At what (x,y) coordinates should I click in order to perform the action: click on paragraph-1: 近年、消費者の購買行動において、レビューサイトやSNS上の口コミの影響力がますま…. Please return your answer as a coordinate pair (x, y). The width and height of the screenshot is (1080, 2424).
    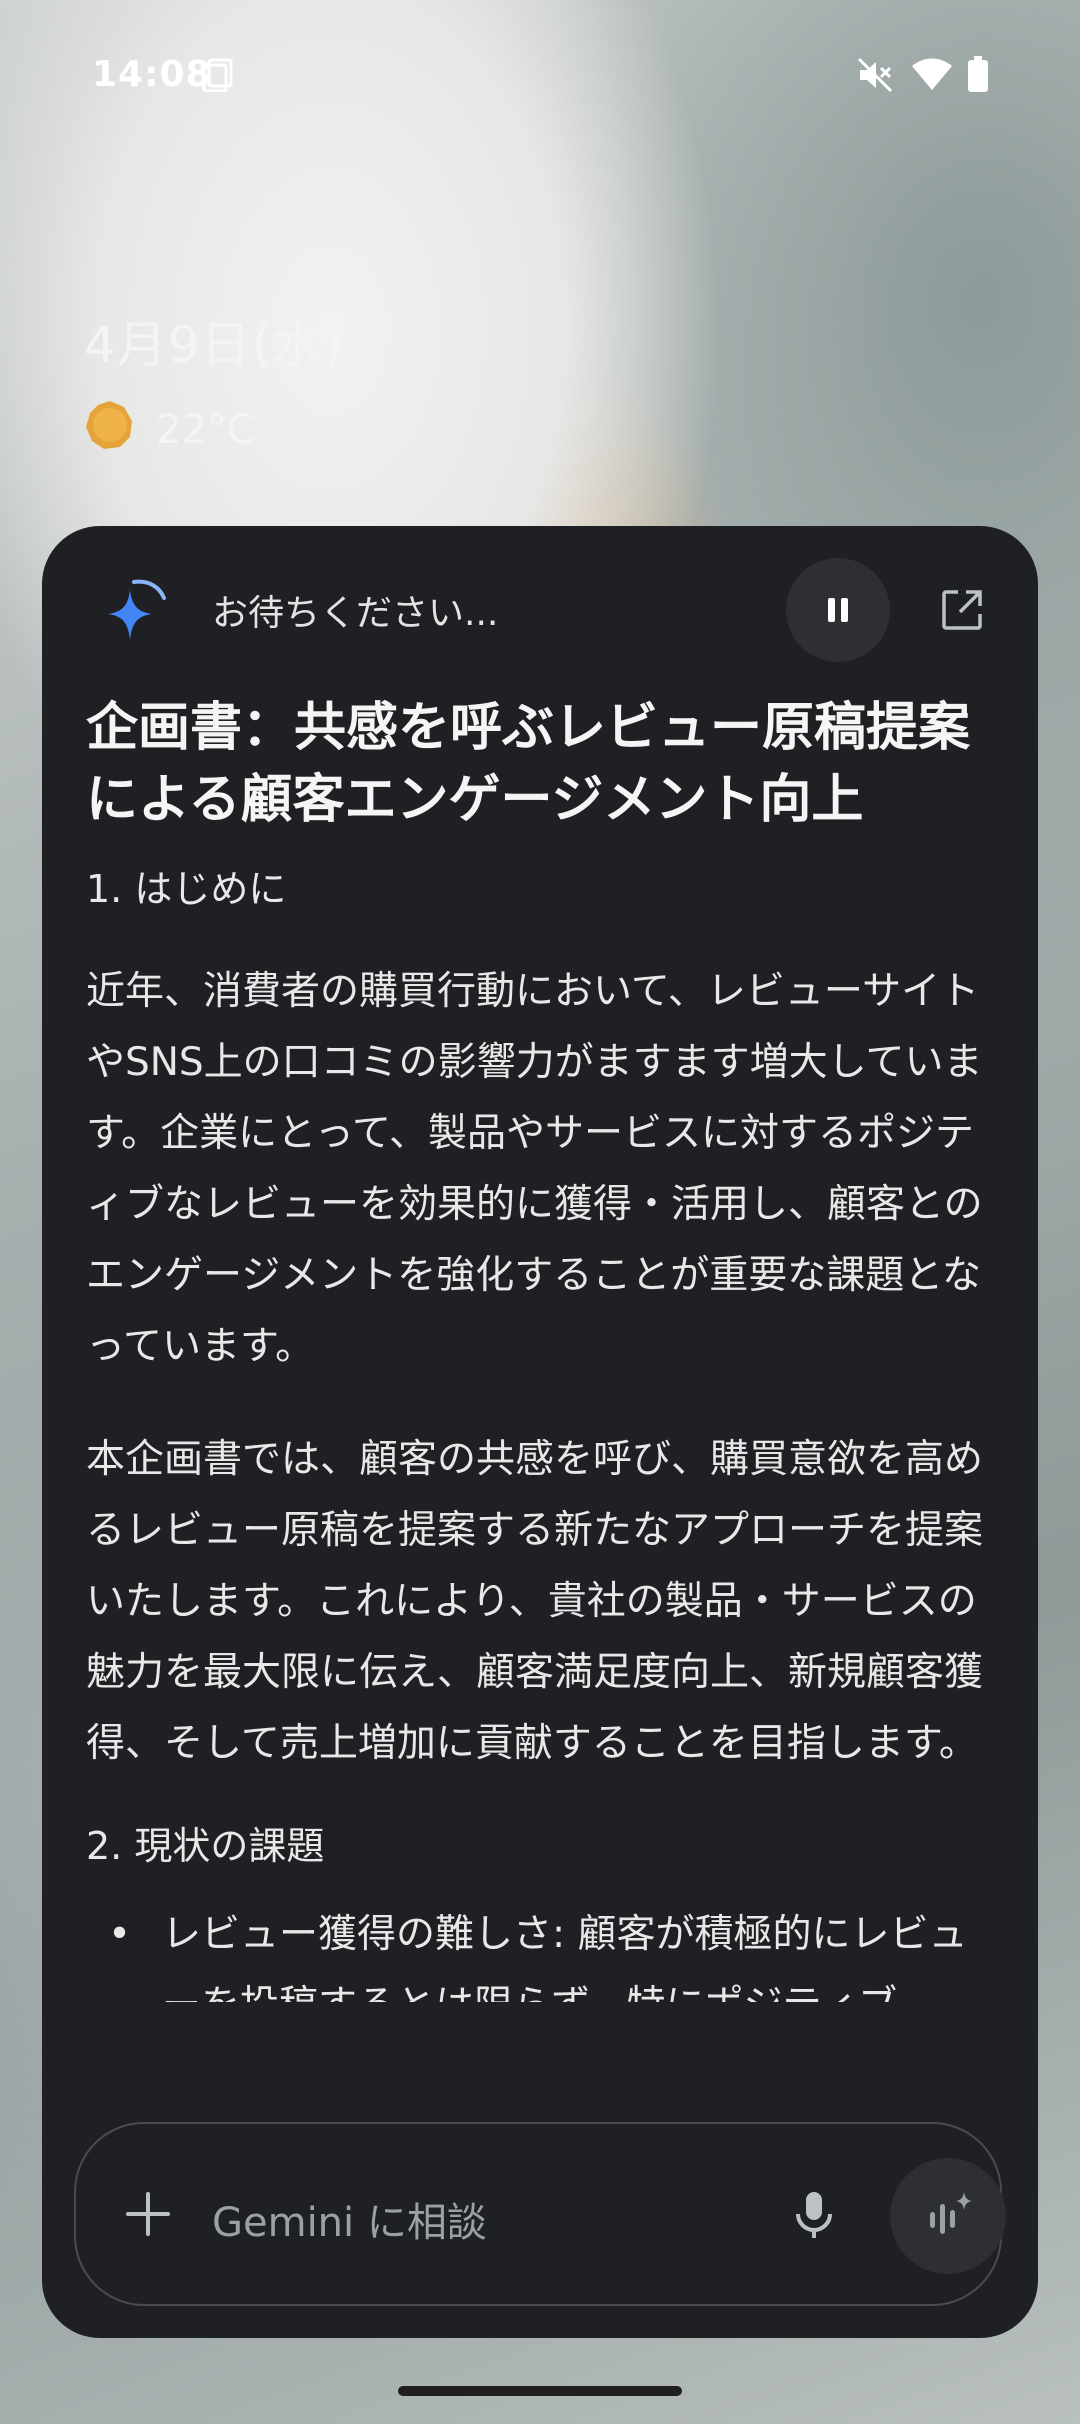
    Looking at the image, I should click on (534, 1169).